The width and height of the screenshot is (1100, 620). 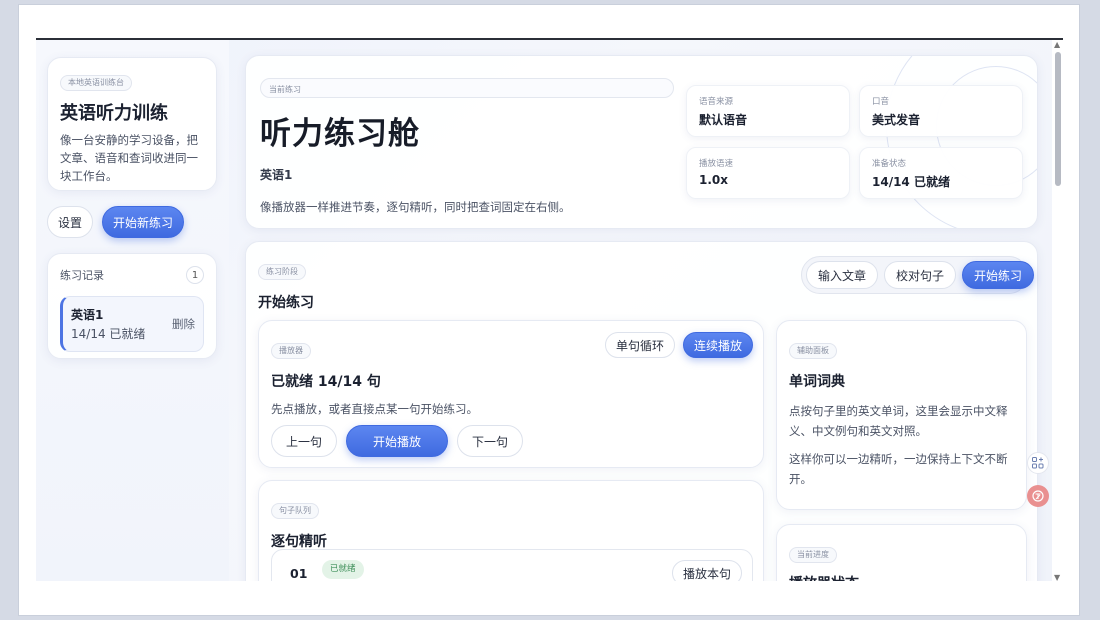 What do you see at coordinates (326, 382) in the screenshot?
I see `player-title: 已就绪 14/14 句` at bounding box center [326, 382].